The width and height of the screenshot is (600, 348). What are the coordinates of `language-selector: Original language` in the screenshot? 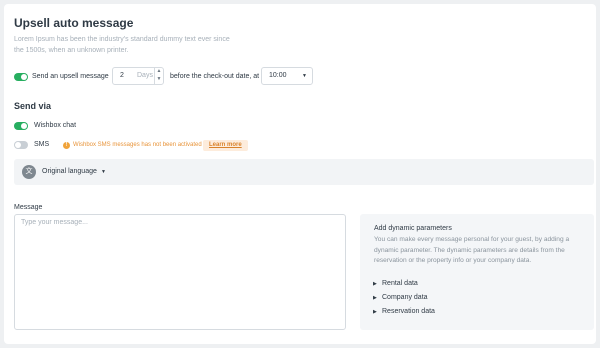 It's located at (69, 171).